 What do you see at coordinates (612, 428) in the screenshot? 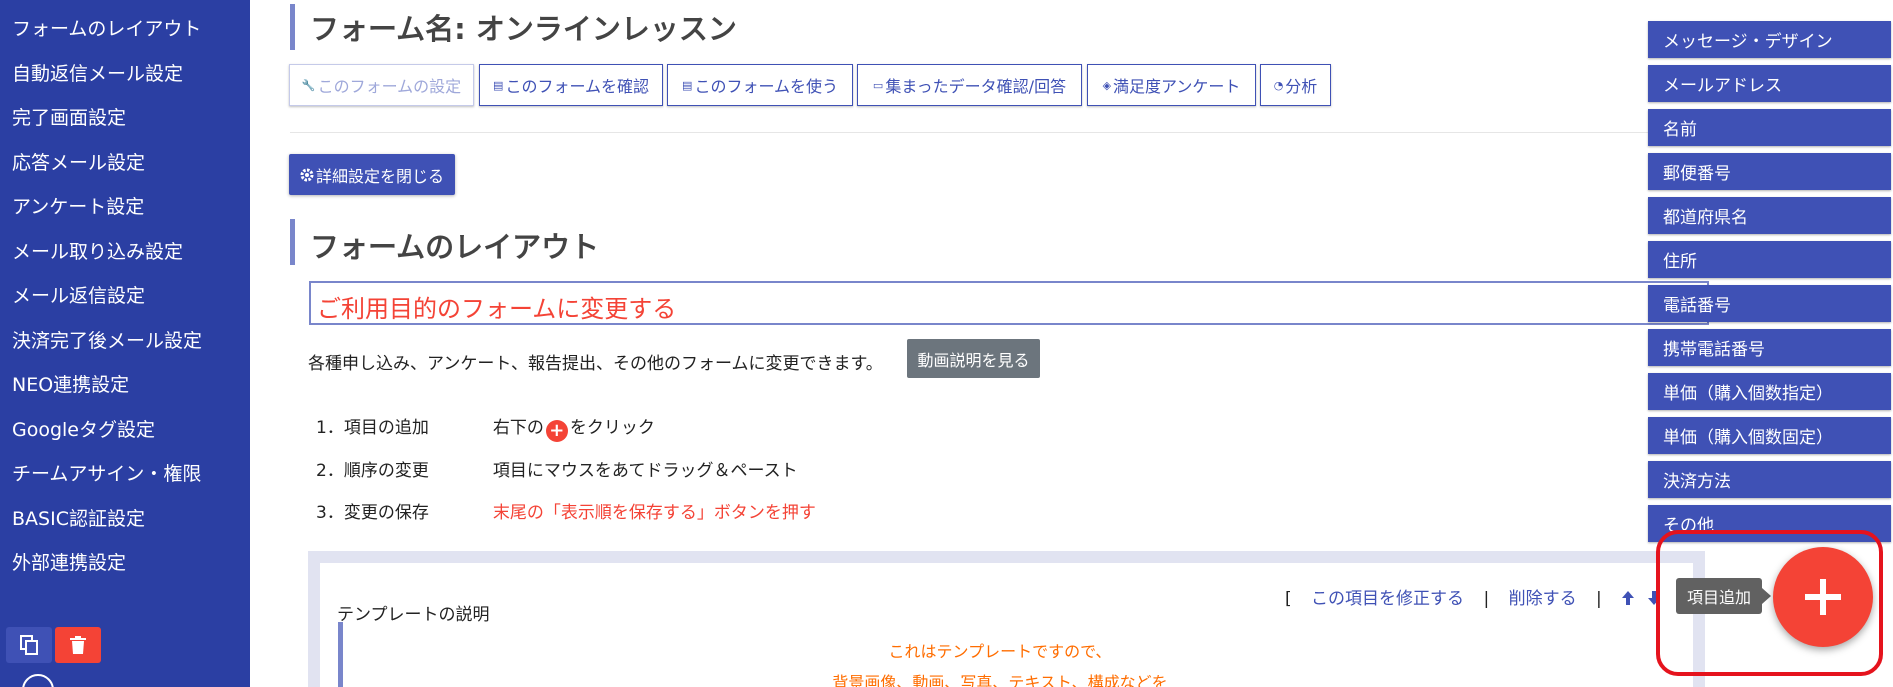
I see `step-text-end: をクリック` at bounding box center [612, 428].